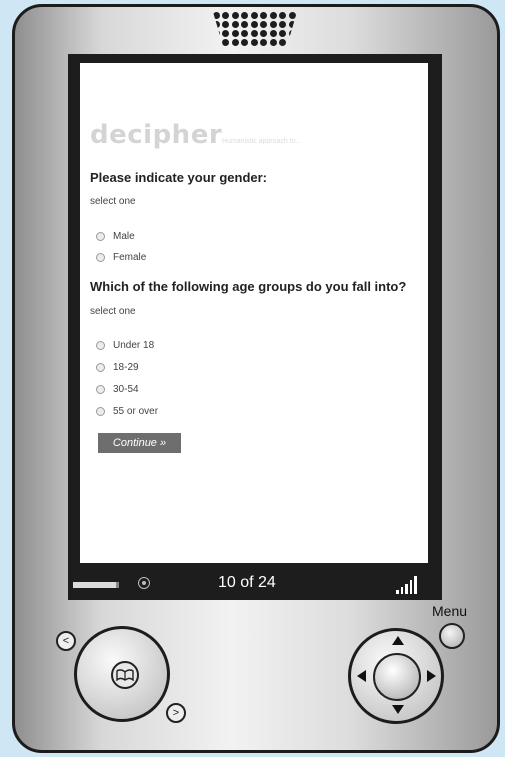 This screenshot has width=505, height=757. I want to click on next-page-button: >, so click(176, 713).